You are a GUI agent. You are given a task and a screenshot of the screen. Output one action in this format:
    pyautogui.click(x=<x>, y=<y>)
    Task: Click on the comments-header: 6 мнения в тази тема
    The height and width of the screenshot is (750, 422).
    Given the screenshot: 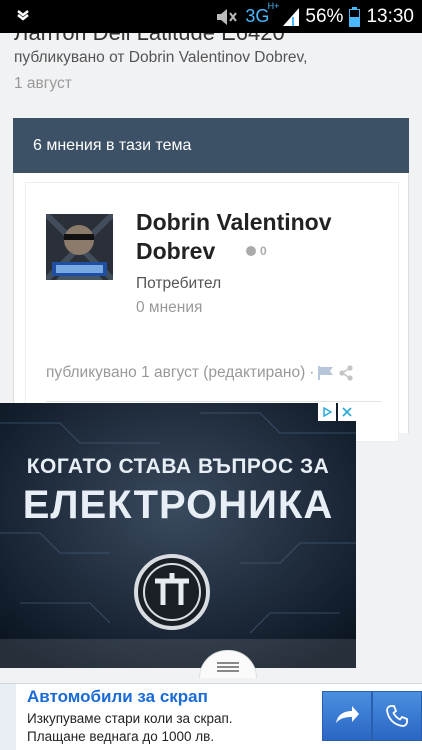 What is the action you would take?
    pyautogui.click(x=211, y=145)
    